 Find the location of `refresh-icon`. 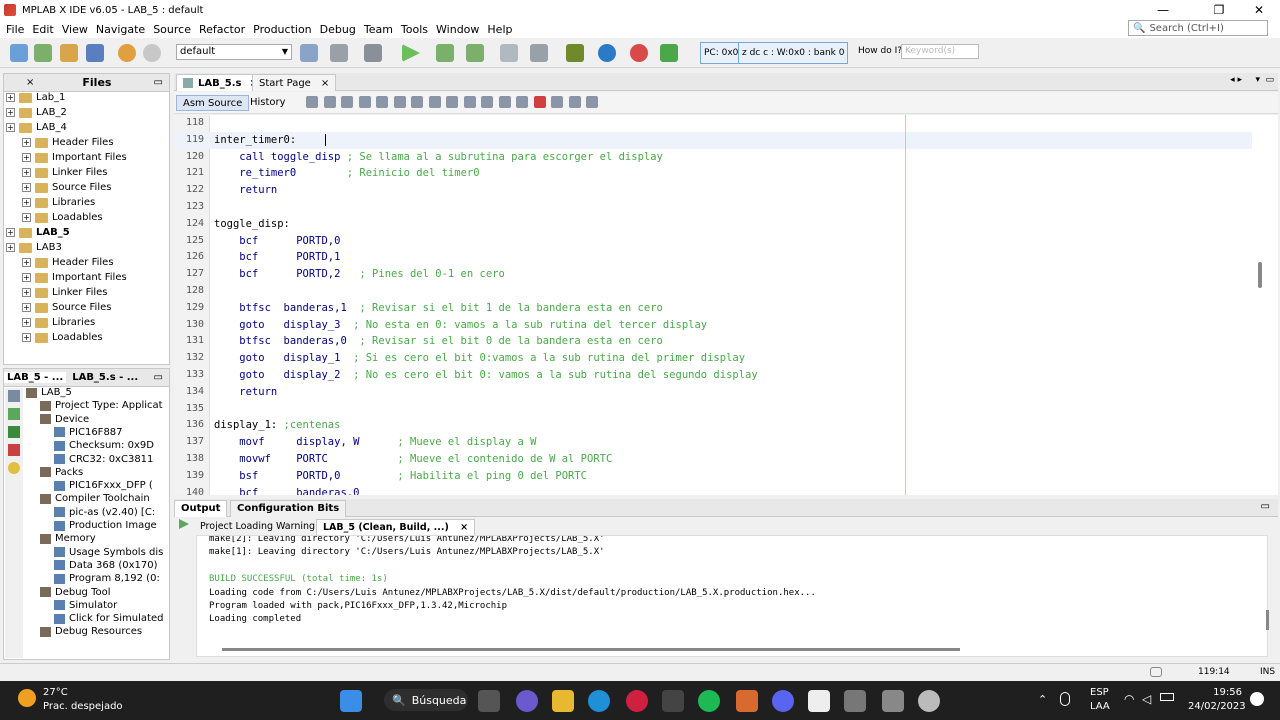

refresh-icon is located at coordinates (14, 414).